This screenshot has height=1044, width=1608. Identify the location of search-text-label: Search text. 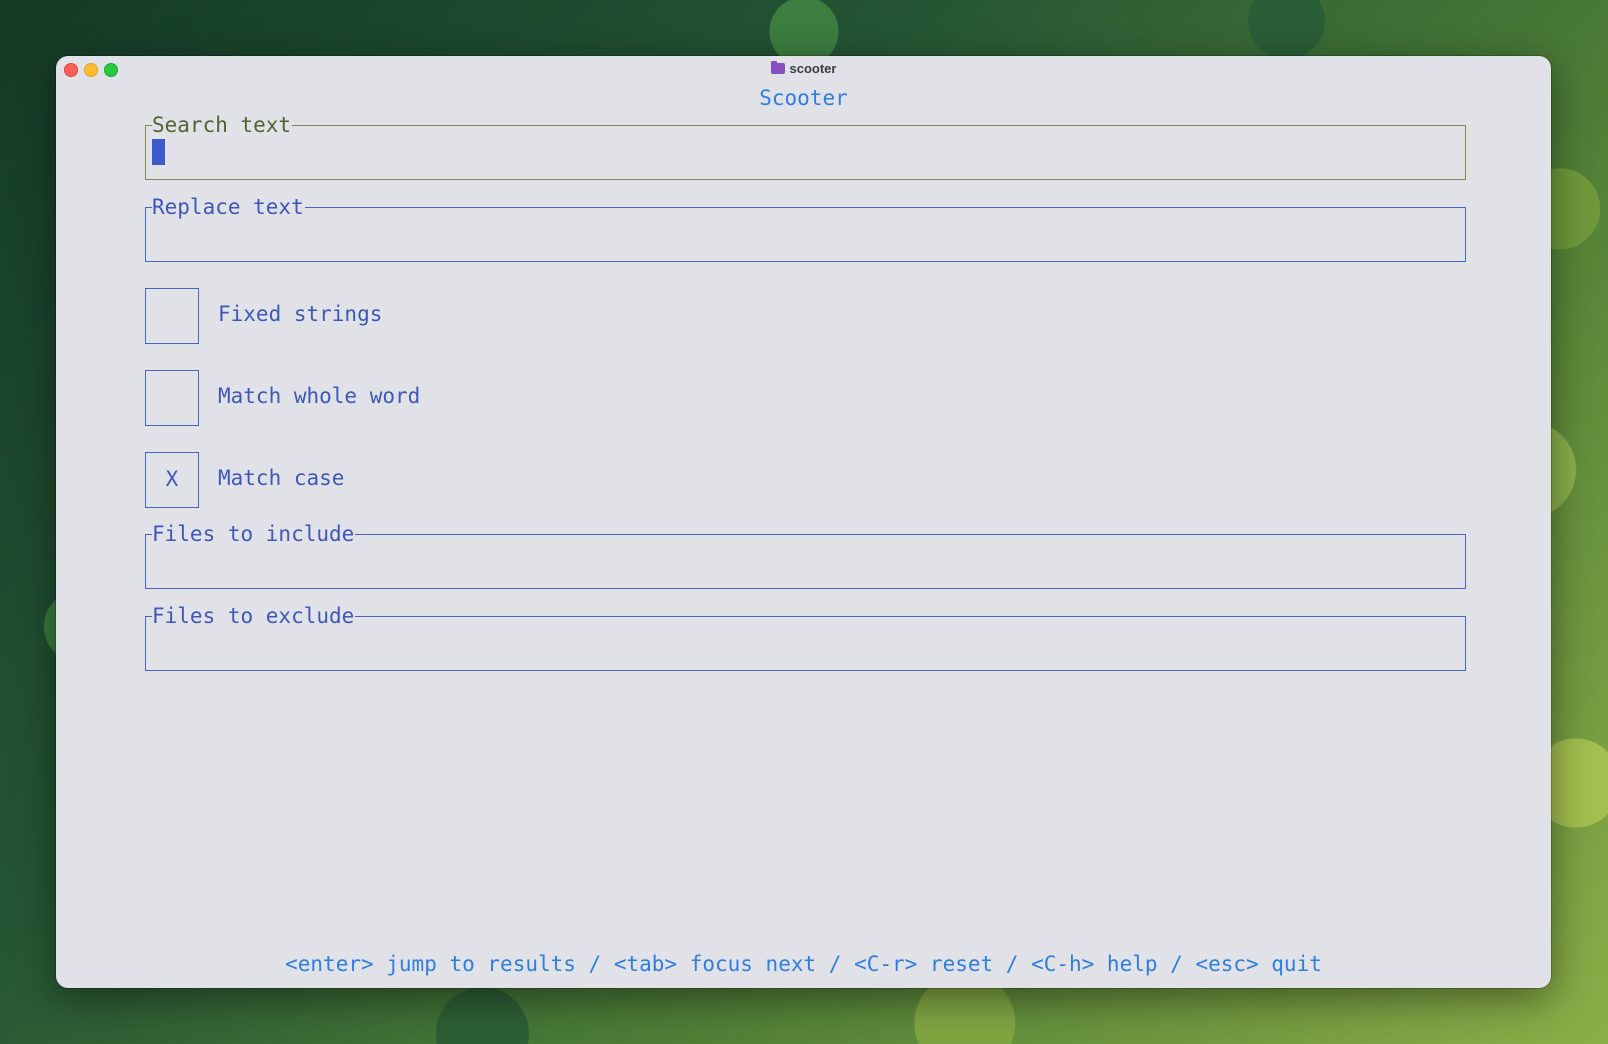
(222, 125).